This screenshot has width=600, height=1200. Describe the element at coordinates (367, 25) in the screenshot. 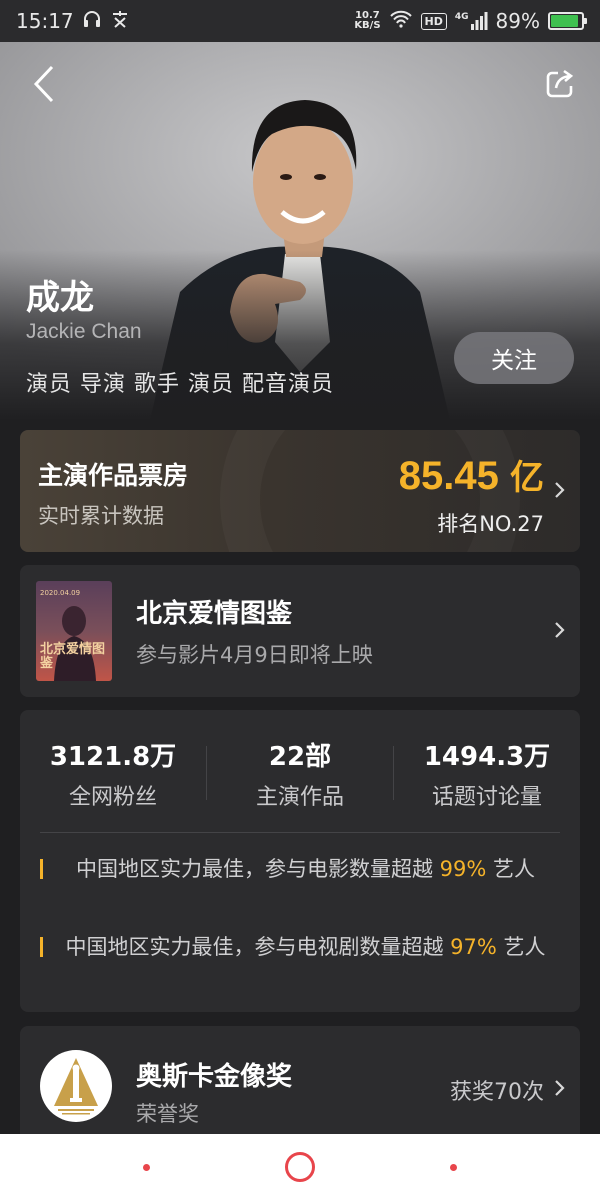

I see `net-speed-unit: KB/S` at that location.